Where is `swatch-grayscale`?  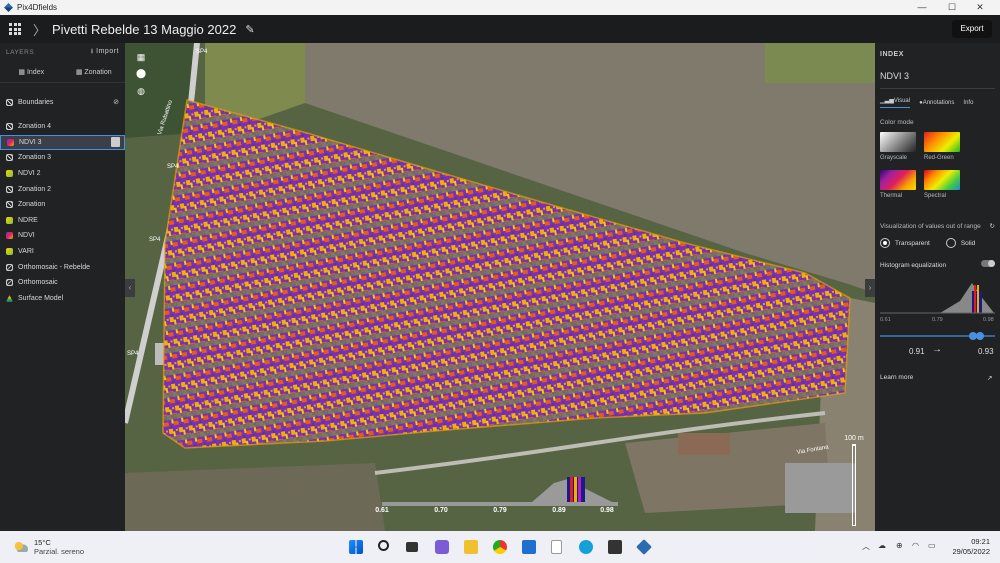
swatch-grayscale is located at coordinates (898, 142).